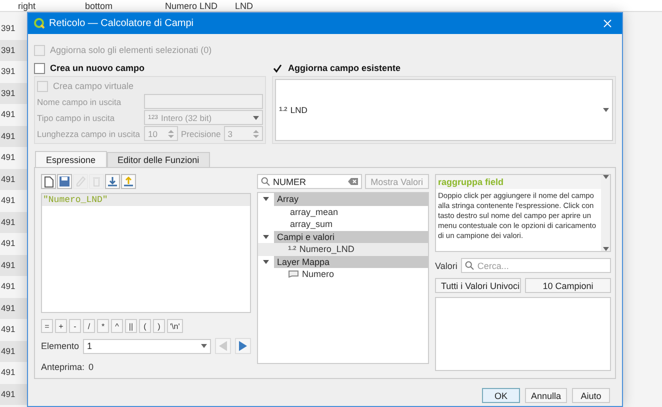  What do you see at coordinates (607, 23) in the screenshot?
I see `close-icon` at bounding box center [607, 23].